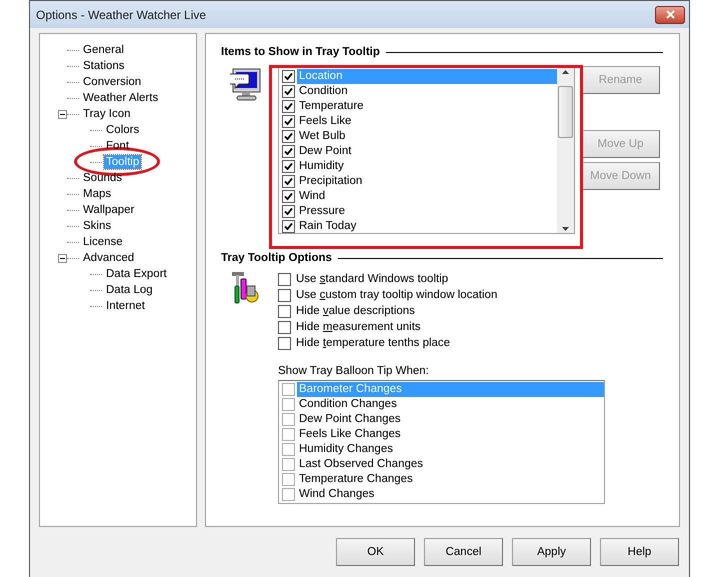 The height and width of the screenshot is (577, 719). Describe the element at coordinates (103, 50) in the screenshot. I see `tree-item: General` at that location.